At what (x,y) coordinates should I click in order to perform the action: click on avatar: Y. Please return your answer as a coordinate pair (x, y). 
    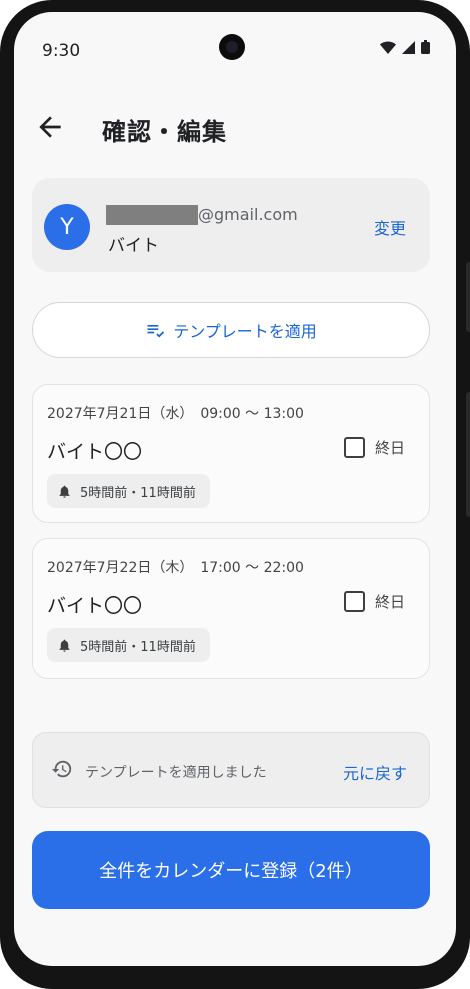
    Looking at the image, I should click on (67, 227).